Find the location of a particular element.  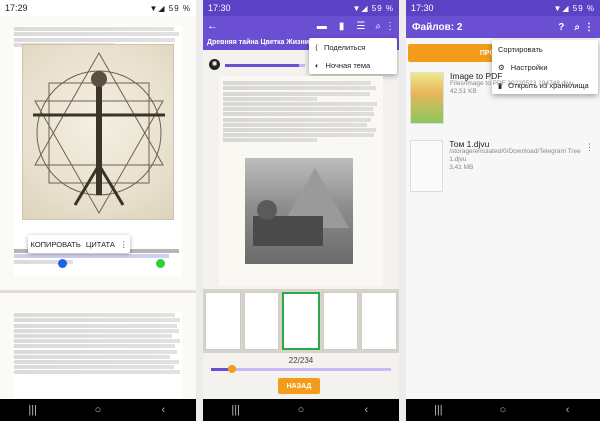

document-page is located at coordinates (301, 181).